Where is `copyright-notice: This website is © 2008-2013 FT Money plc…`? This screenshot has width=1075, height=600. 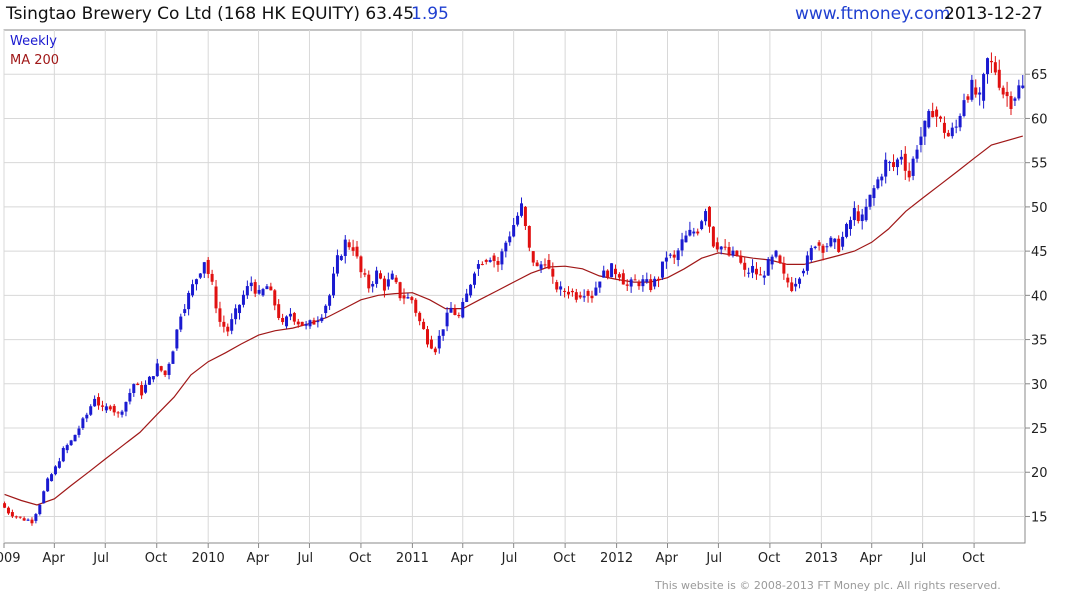 copyright-notice: This website is © 2008-2013 FT Money plc… is located at coordinates (828, 585).